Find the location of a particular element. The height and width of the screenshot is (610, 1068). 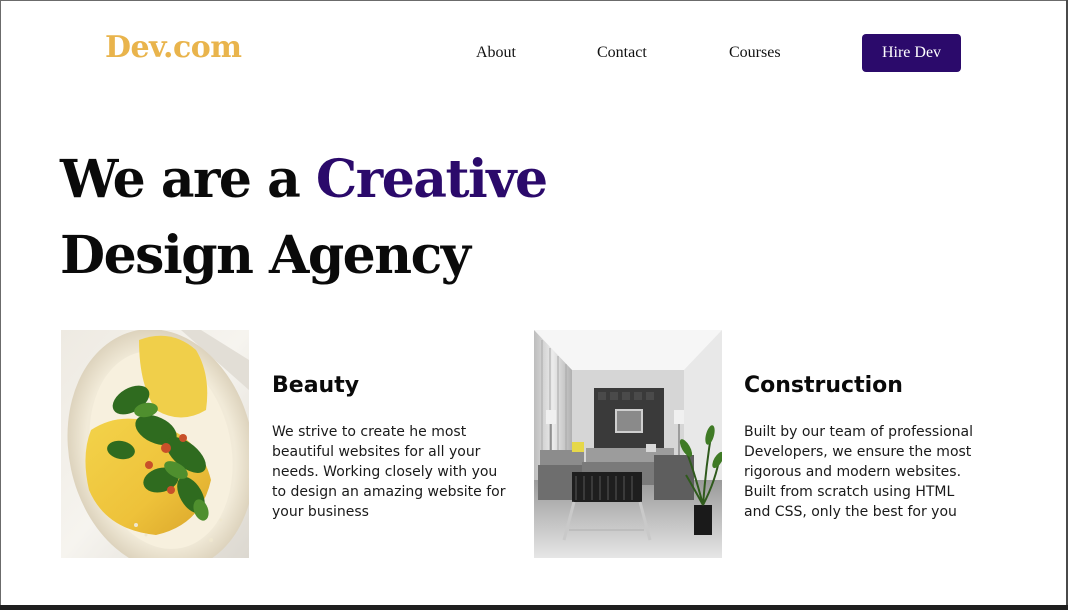

window-border-left is located at coordinates (0, 305).